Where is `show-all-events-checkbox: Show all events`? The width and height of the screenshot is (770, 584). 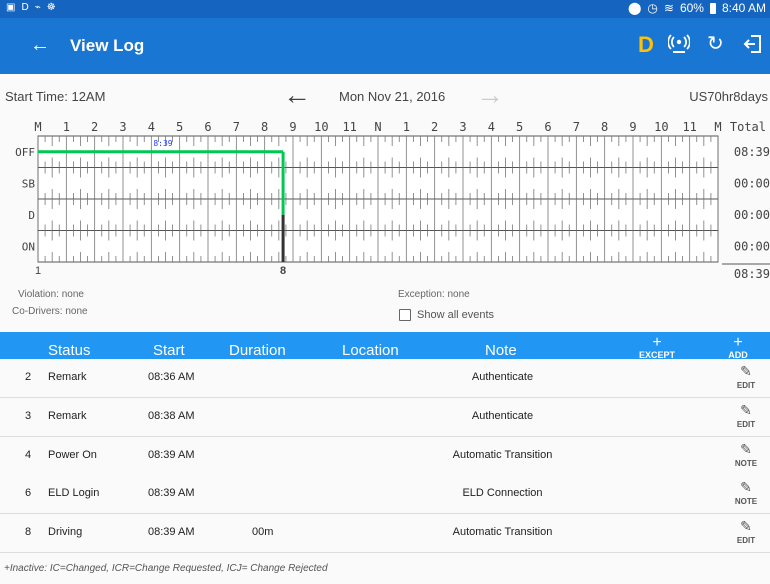 show-all-events-checkbox: Show all events is located at coordinates (446, 315).